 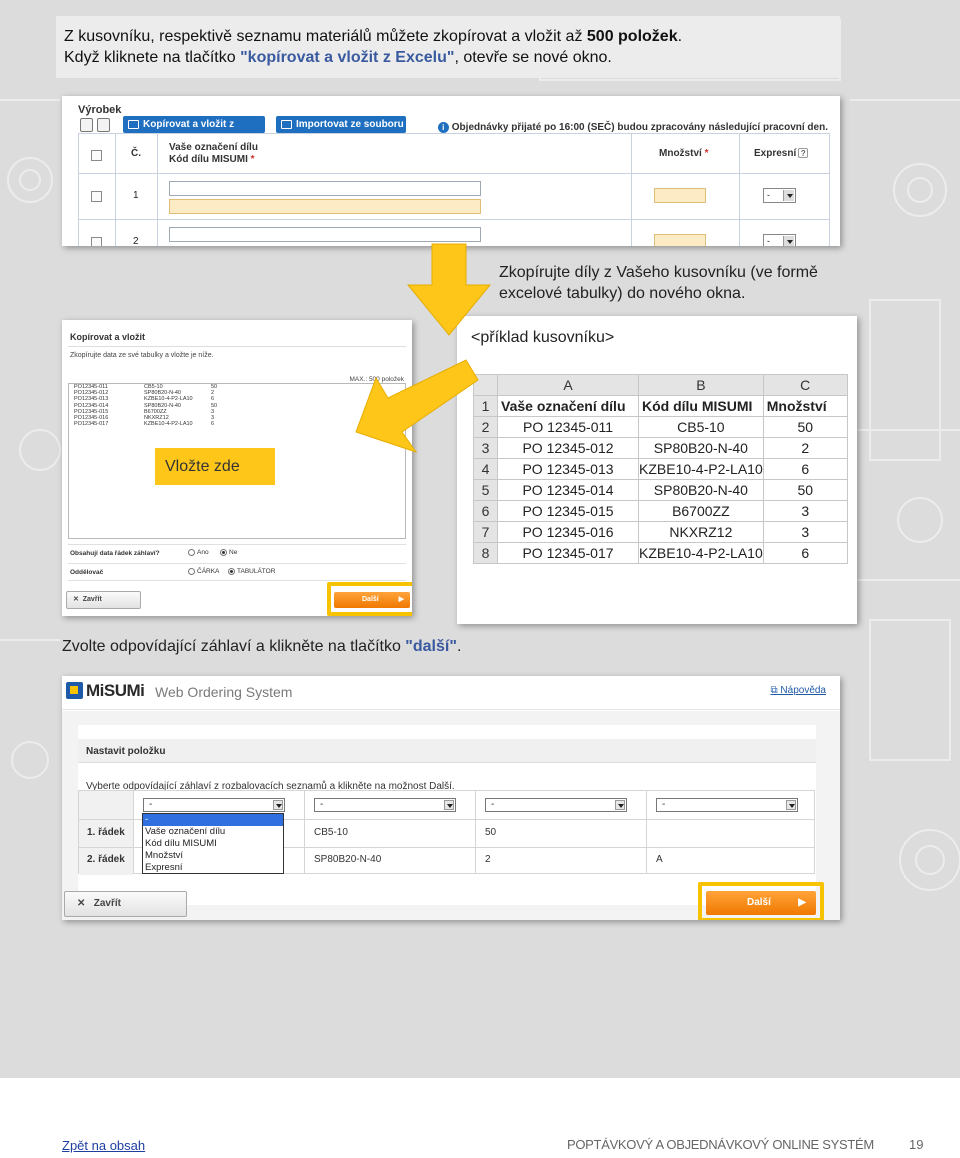 I want to click on row-number: 1, so click(x=136, y=195).